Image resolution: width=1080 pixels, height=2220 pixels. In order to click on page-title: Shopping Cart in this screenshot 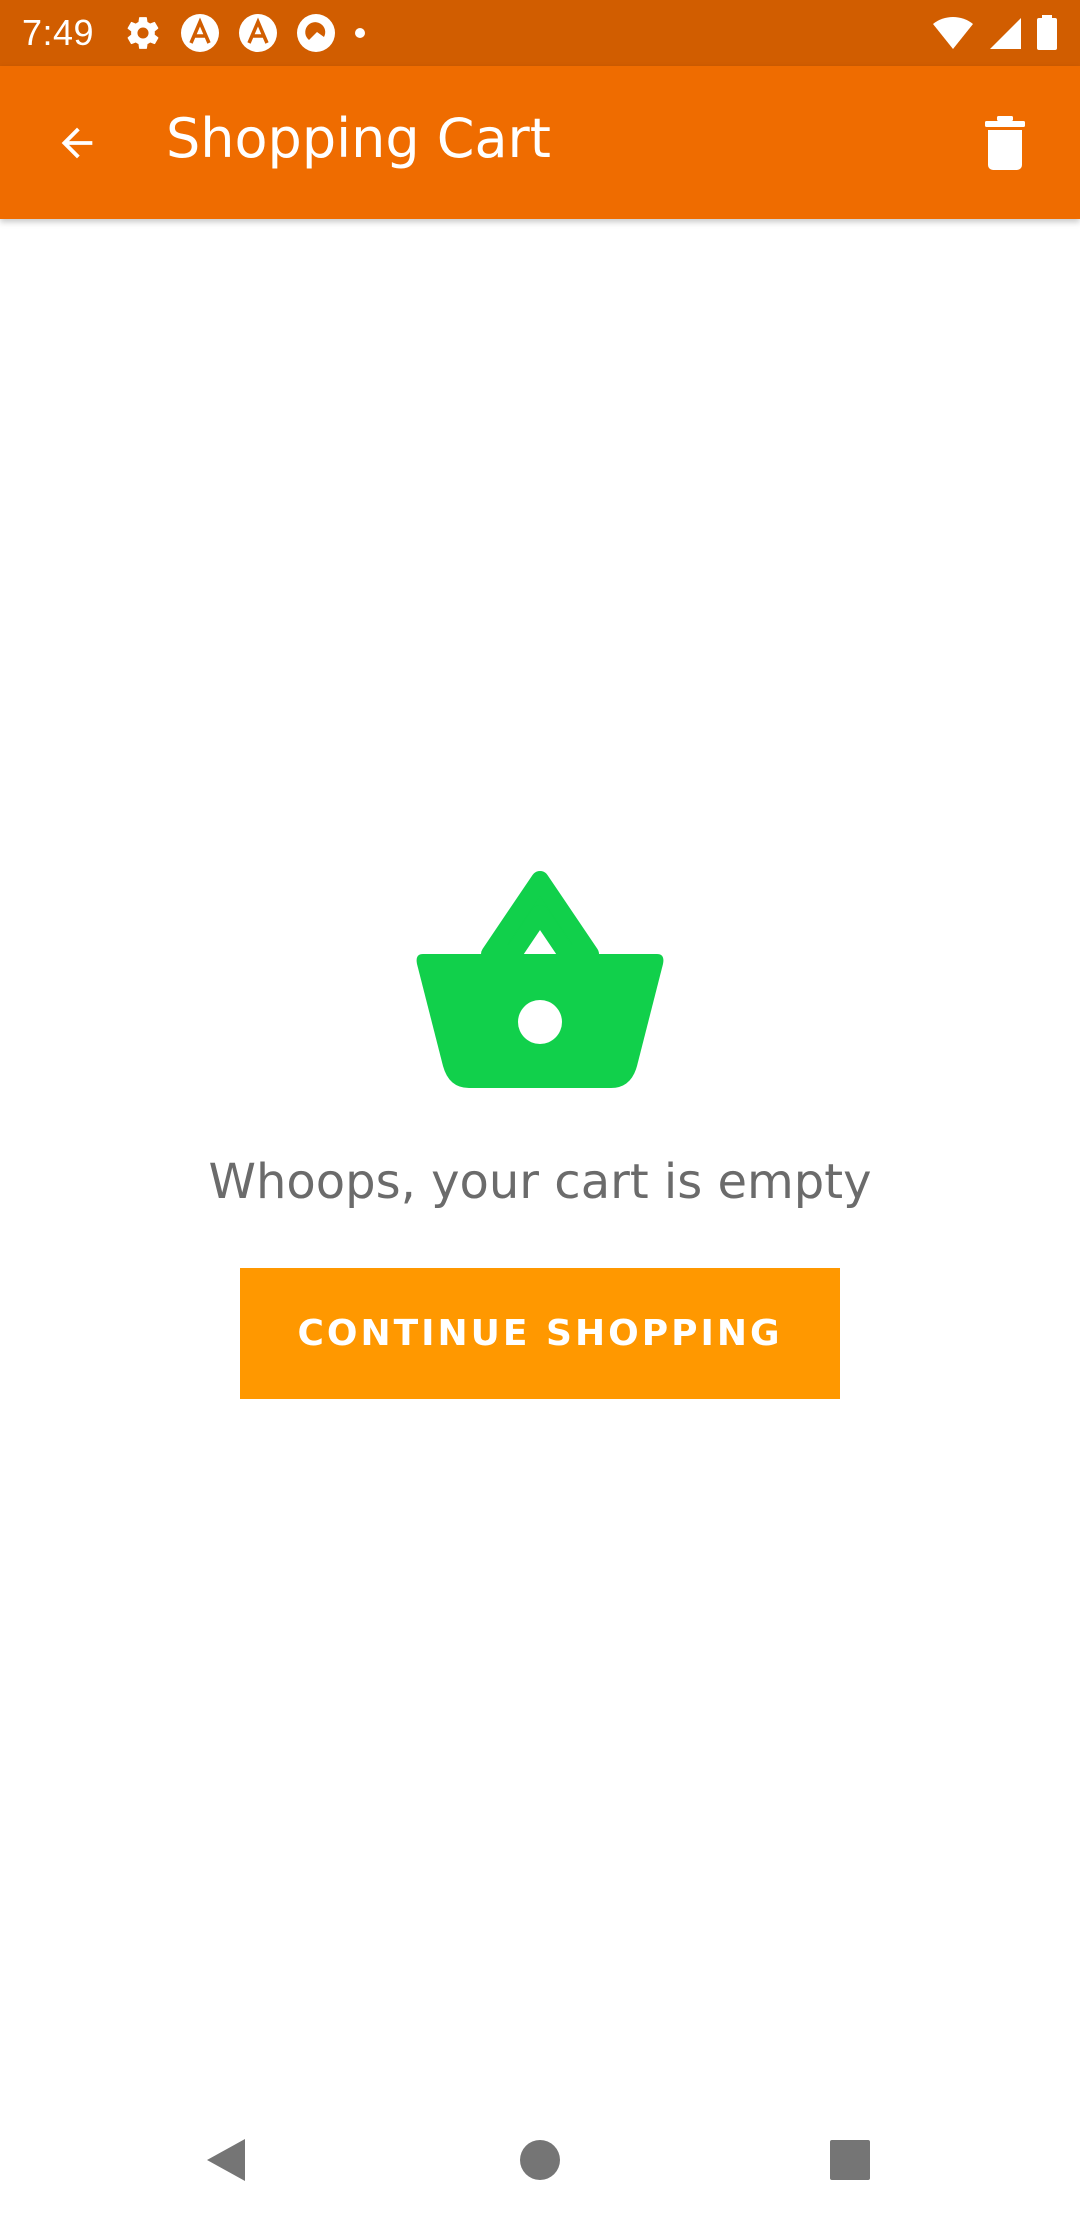, I will do `click(358, 138)`.